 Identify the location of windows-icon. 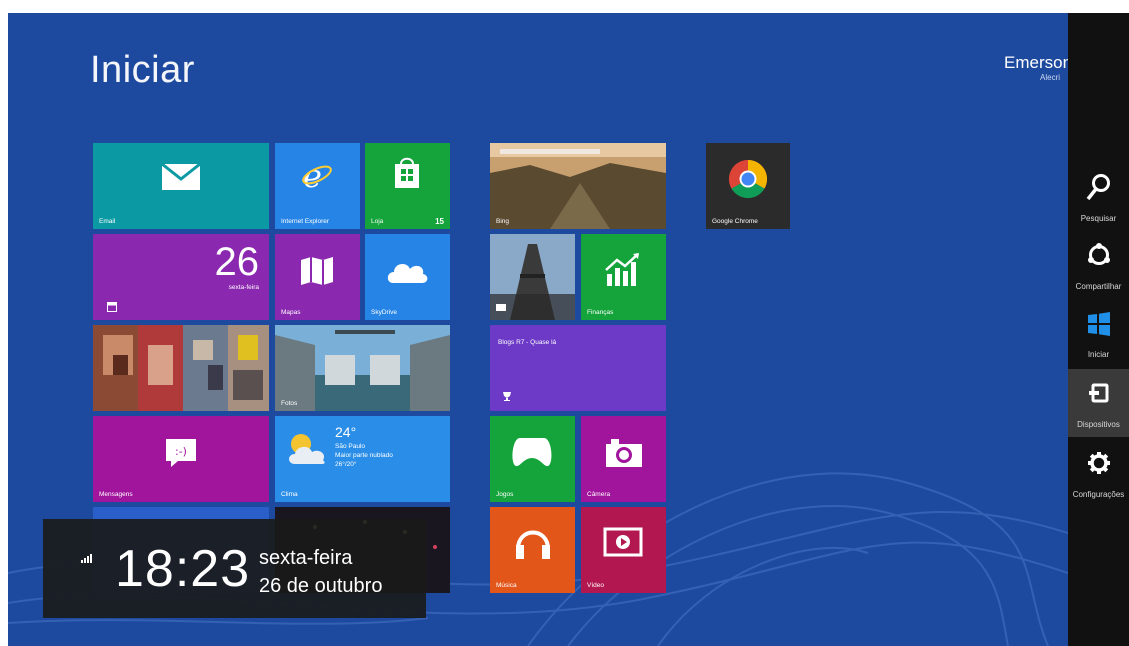
(1099, 324).